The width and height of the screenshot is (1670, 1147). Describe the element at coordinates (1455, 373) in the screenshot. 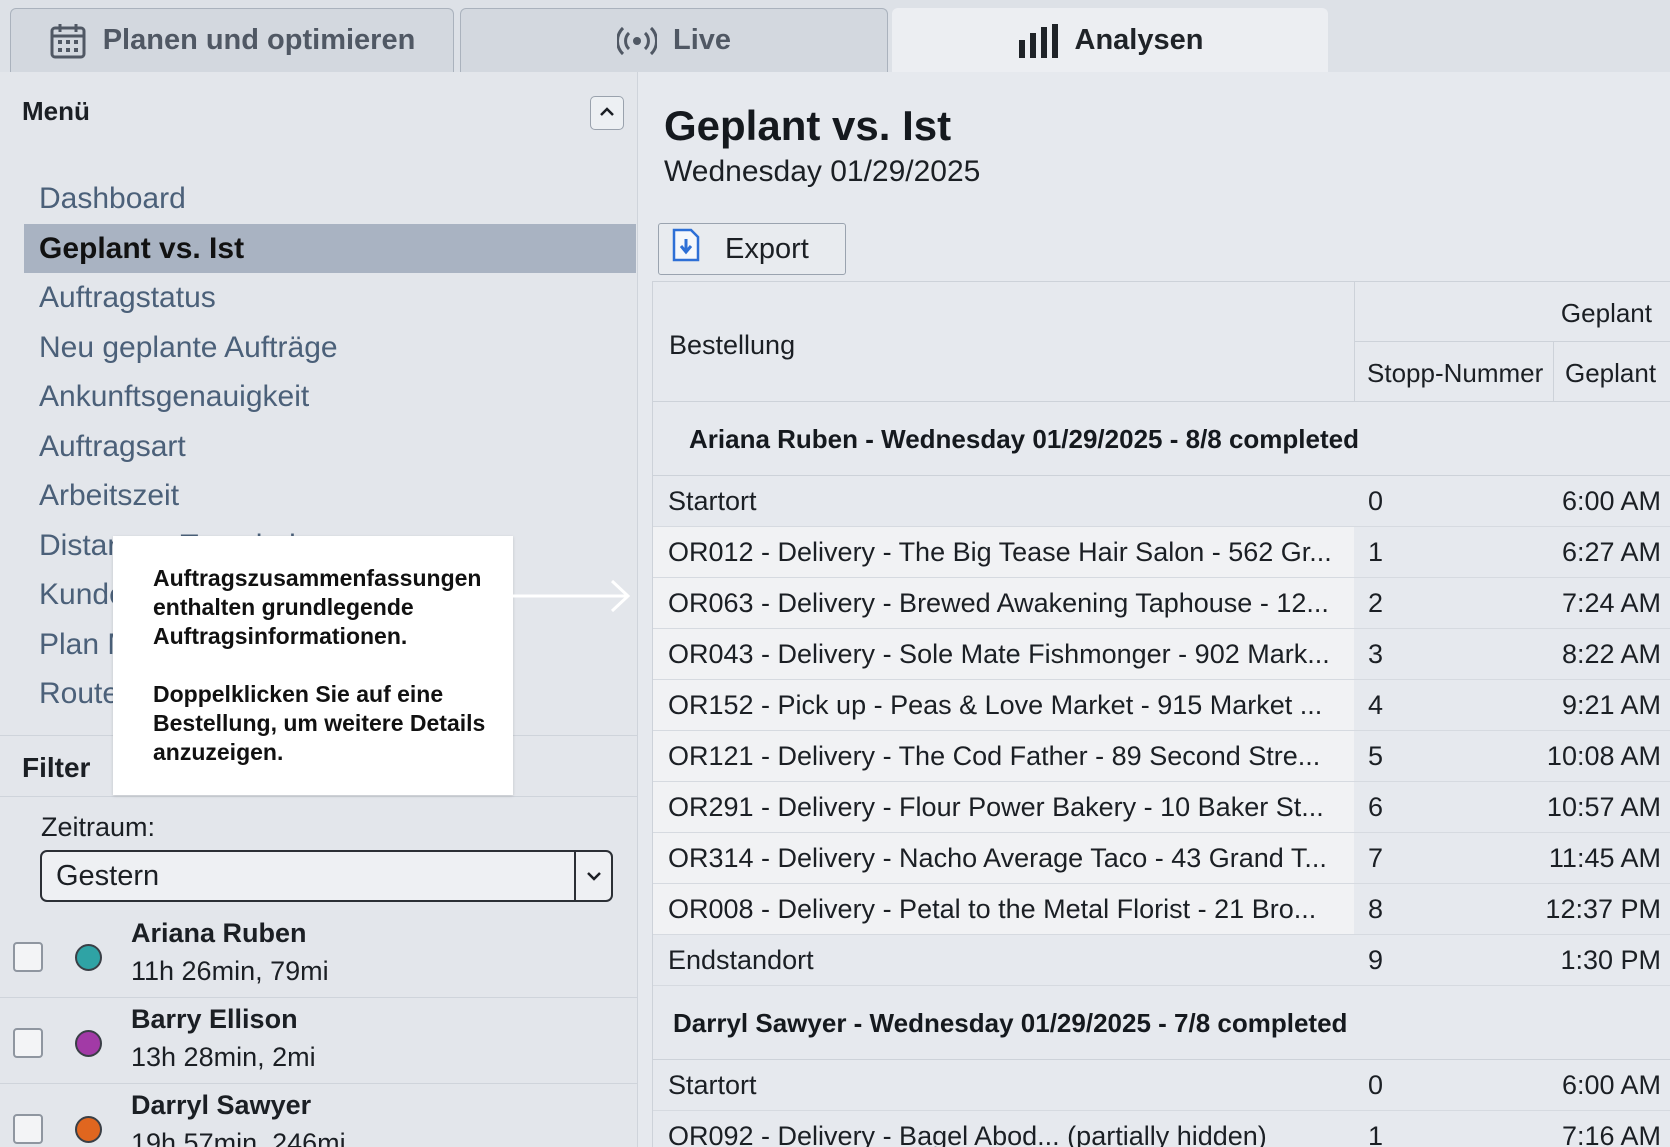

I see `column-header-stopp-nummer: Stopp-Nummer` at that location.